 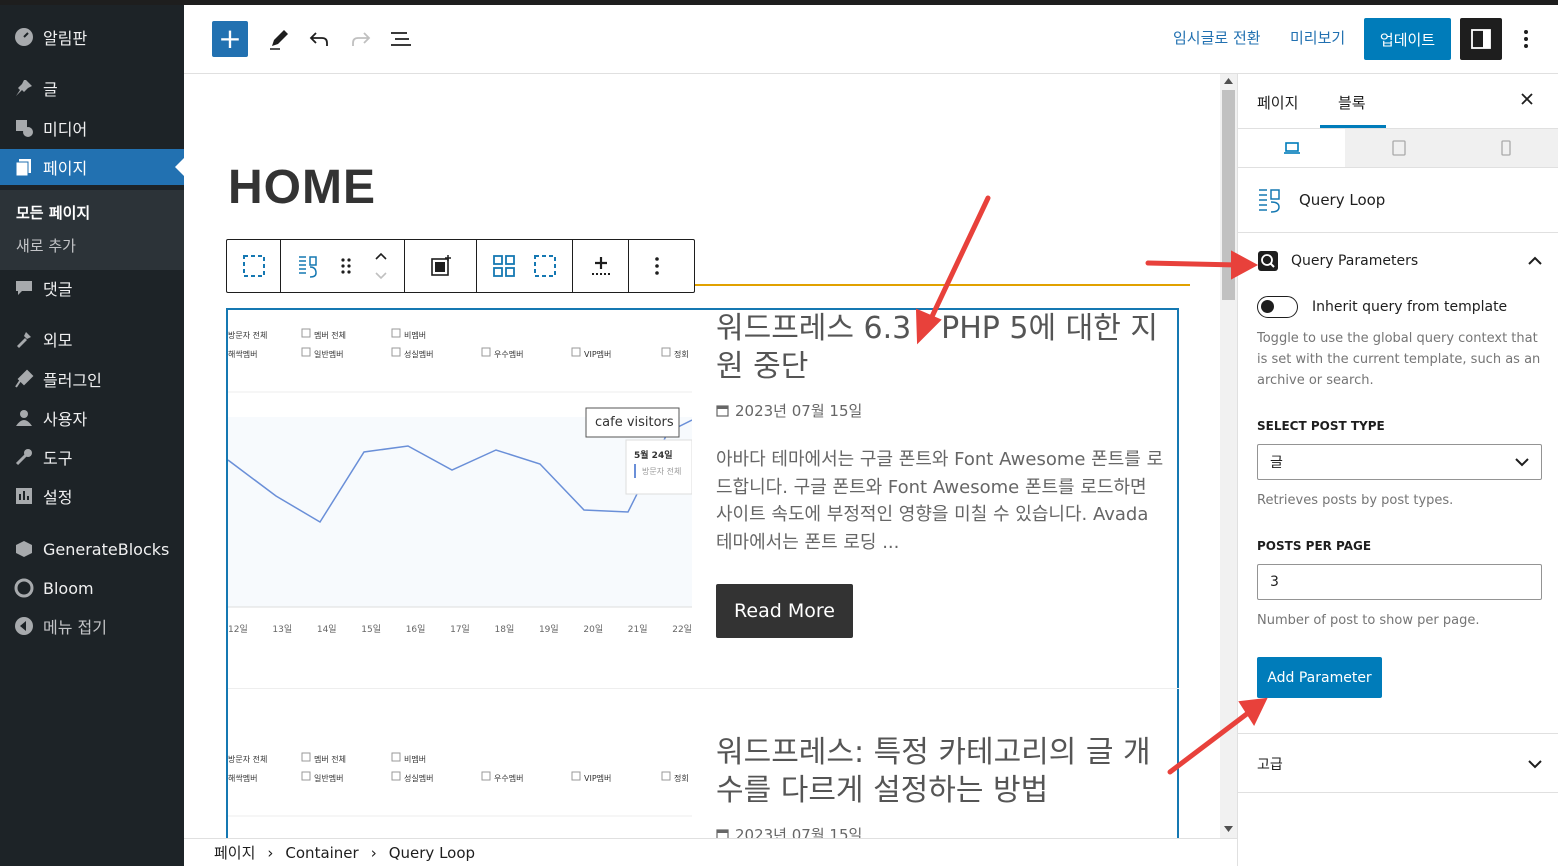 I want to click on sidebar-item-users: 사용자, so click(x=92, y=418).